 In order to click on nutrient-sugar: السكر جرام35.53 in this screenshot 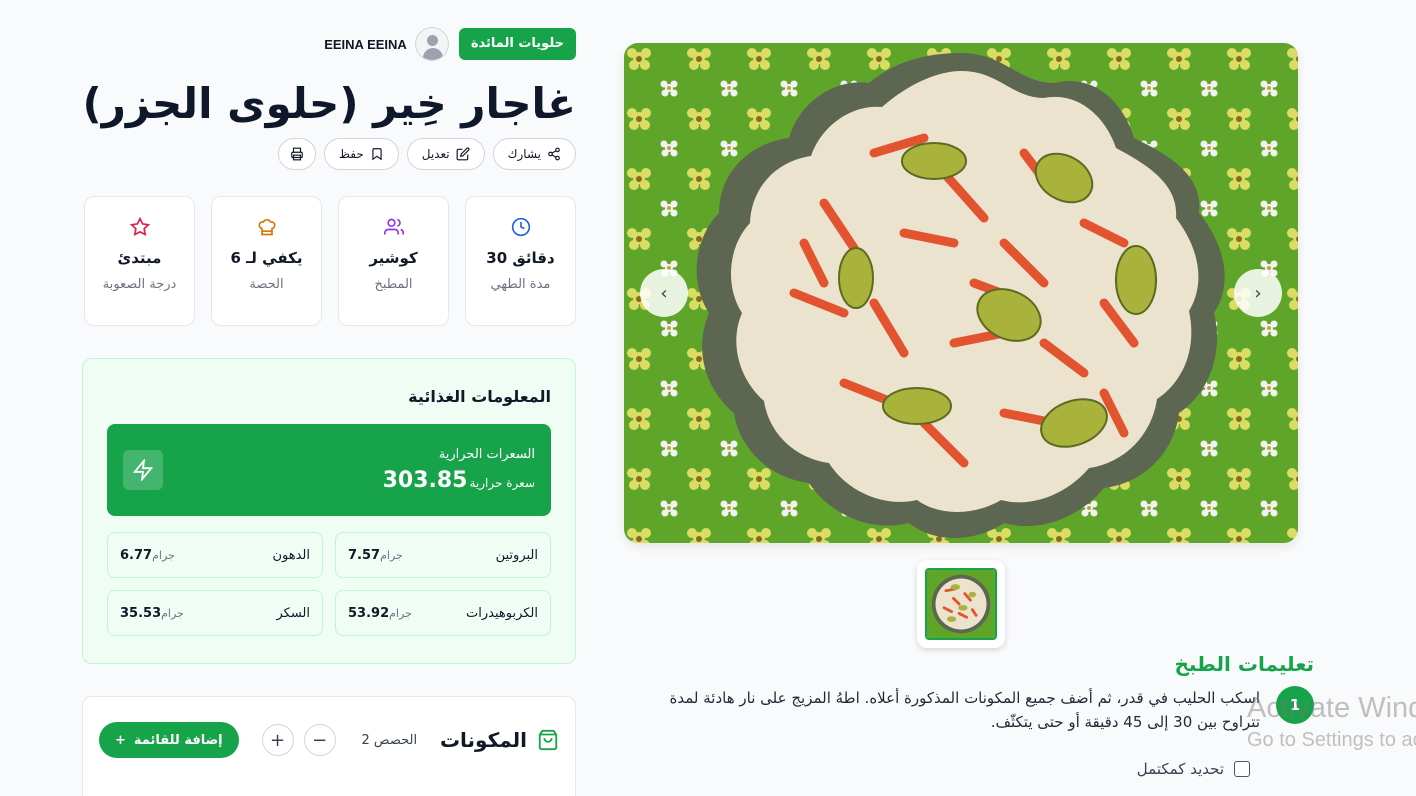, I will do `click(215, 613)`.